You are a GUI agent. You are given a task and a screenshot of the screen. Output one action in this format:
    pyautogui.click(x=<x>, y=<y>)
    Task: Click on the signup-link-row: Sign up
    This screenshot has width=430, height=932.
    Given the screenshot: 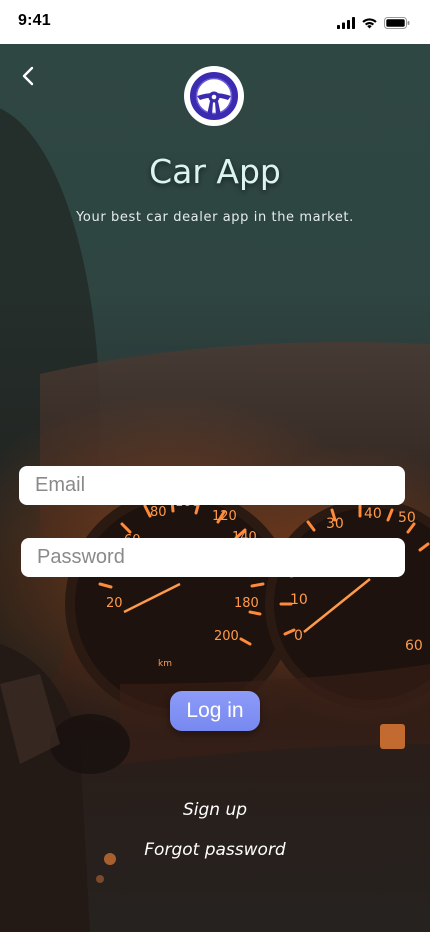 What is the action you would take?
    pyautogui.click(x=215, y=810)
    